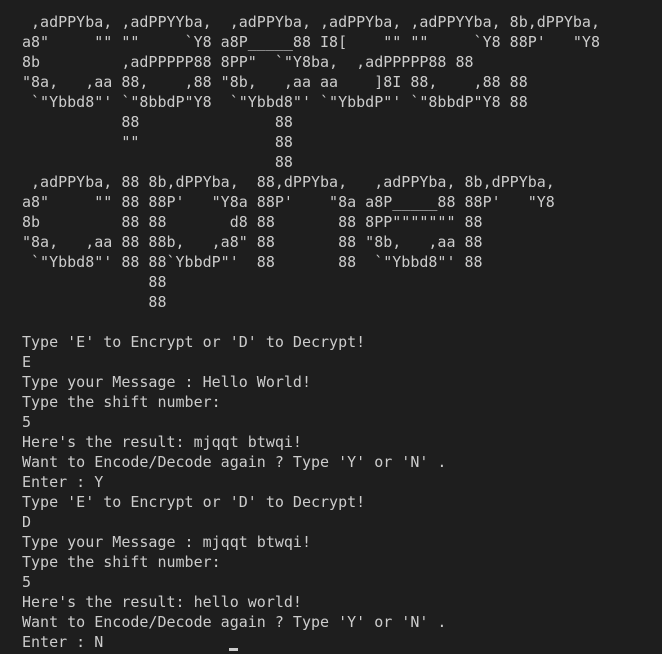 The width and height of the screenshot is (662, 654). What do you see at coordinates (63, 482) in the screenshot?
I see `user-input-again: Enter : Y` at bounding box center [63, 482].